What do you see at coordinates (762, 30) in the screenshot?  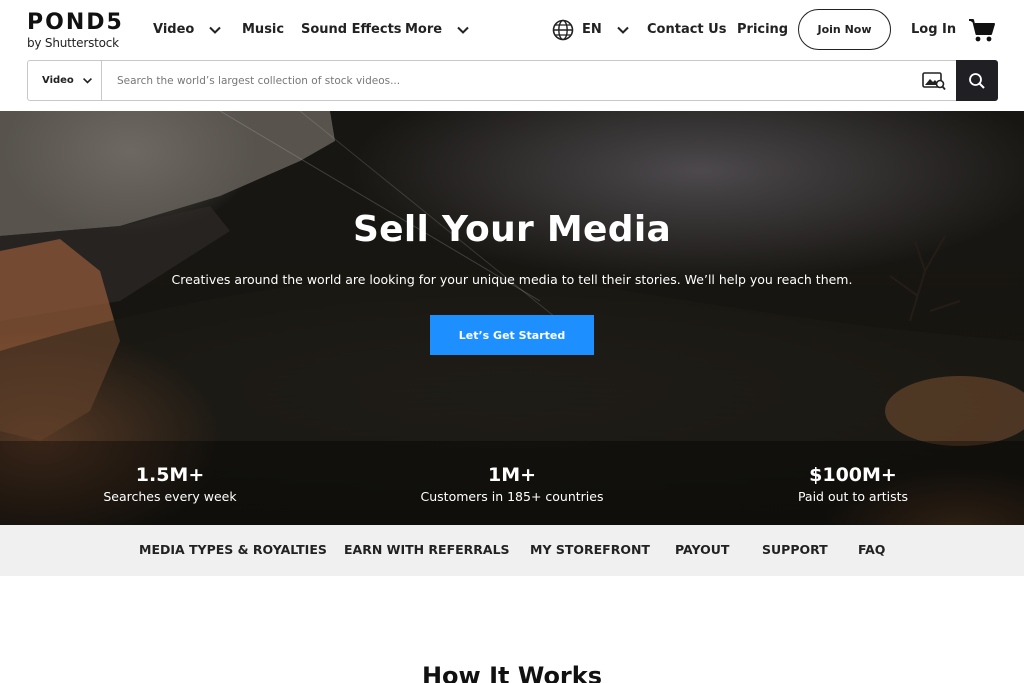 I see `pricing-link: Pricing` at bounding box center [762, 30].